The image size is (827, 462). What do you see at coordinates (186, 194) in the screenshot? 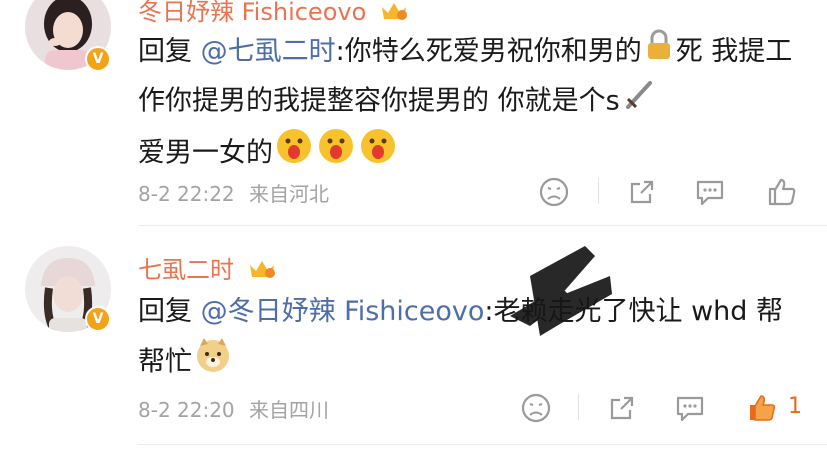
I see `timestamp: 8-2 22:22` at bounding box center [186, 194].